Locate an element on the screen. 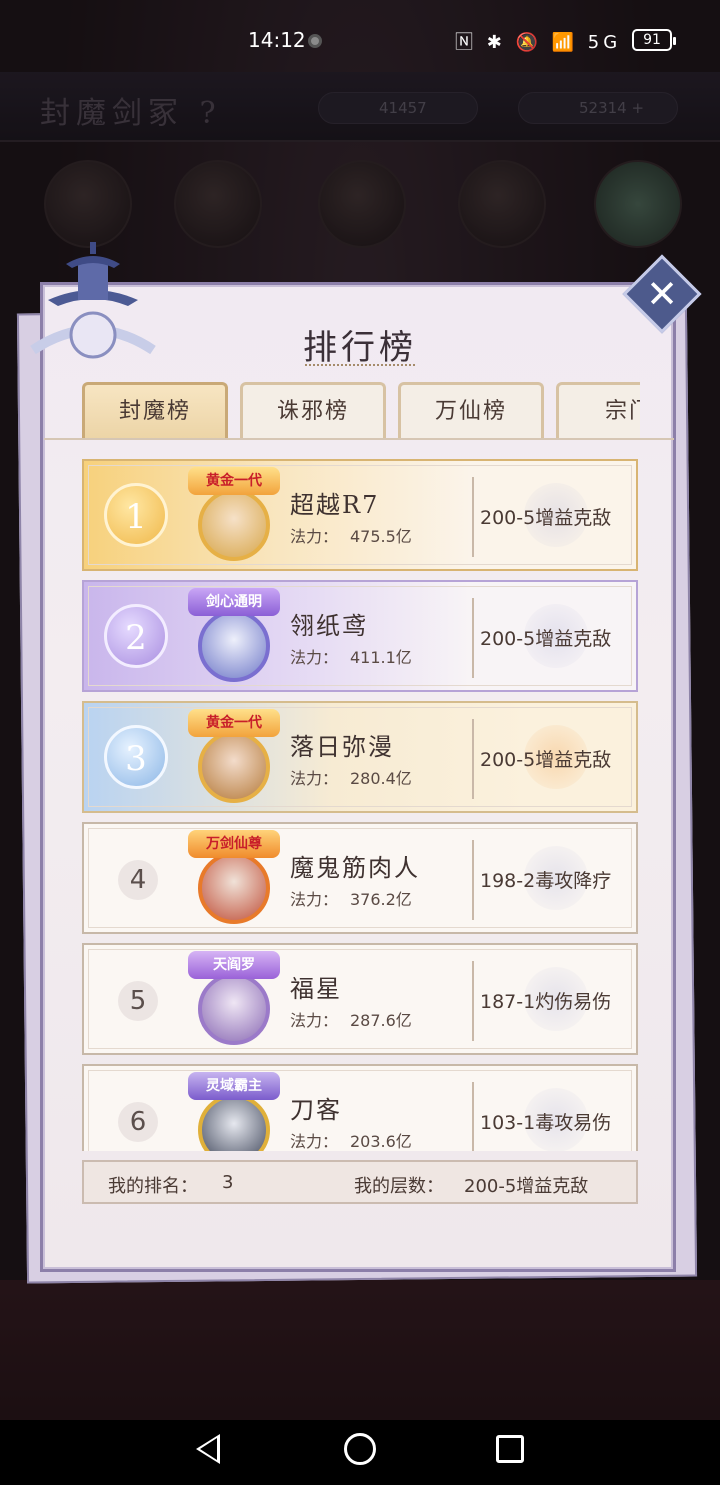 The height and width of the screenshot is (1485, 720). notification-dot-icon is located at coordinates (315, 41).